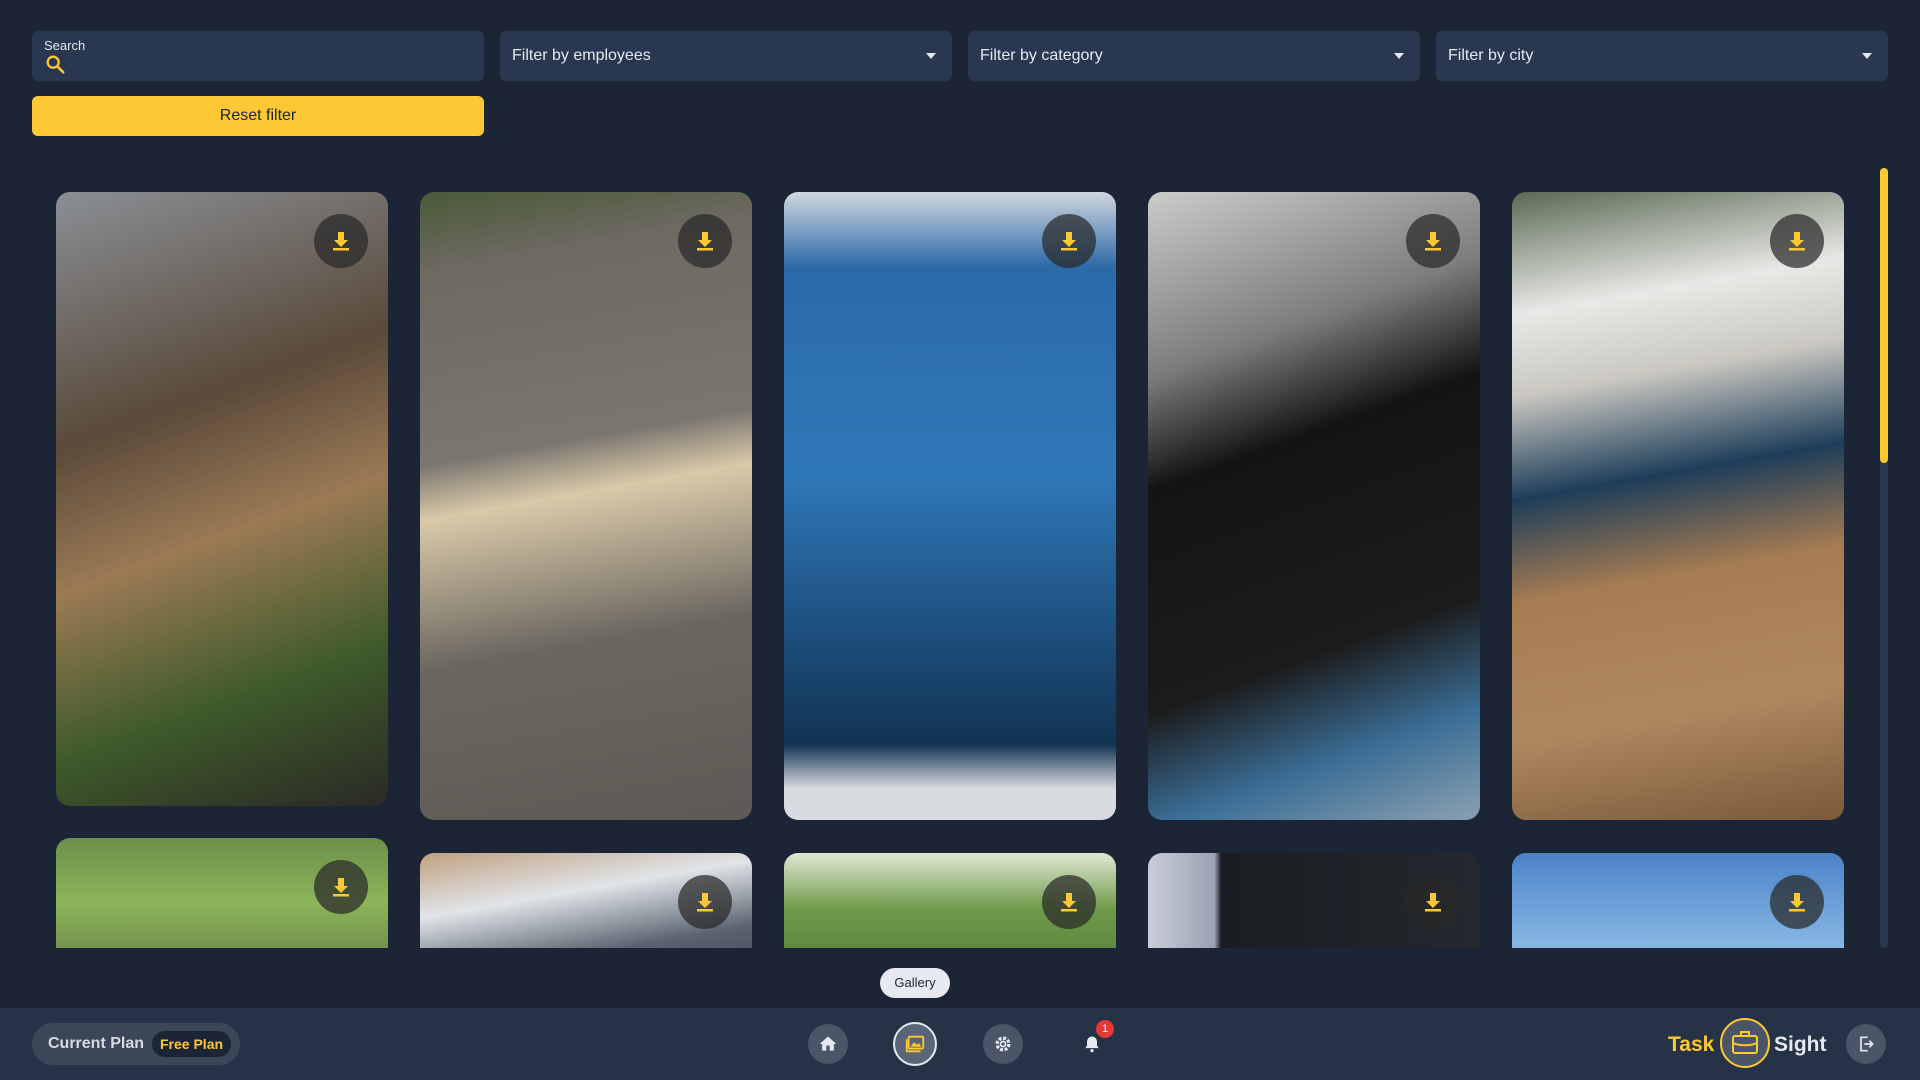 The width and height of the screenshot is (1920, 1080). Describe the element at coordinates (1194, 56) in the screenshot. I see `category-select: Filter by category` at that location.